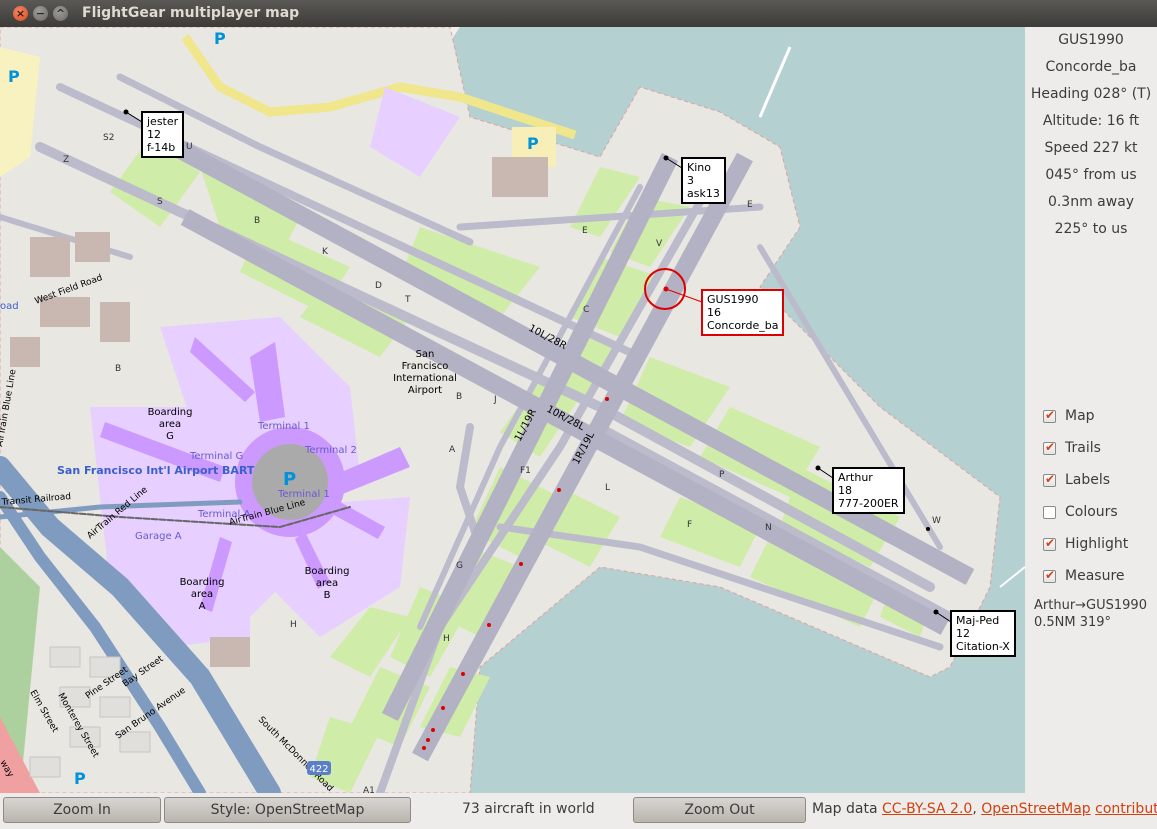 The width and height of the screenshot is (1157, 829). What do you see at coordinates (927, 809) in the screenshot?
I see `license-link: CC-BY-SA 2.0` at bounding box center [927, 809].